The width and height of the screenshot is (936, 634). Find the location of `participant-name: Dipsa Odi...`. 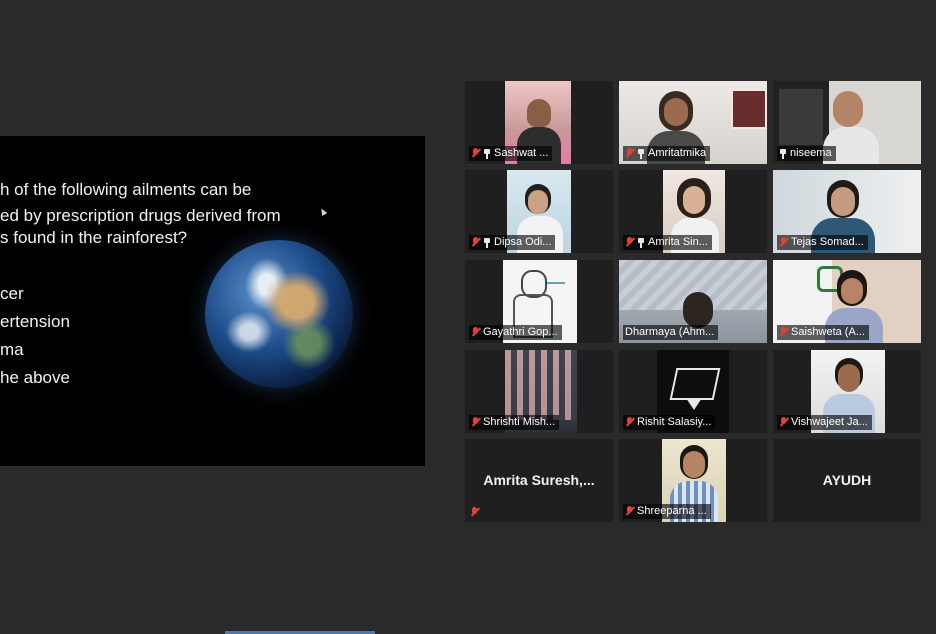

participant-name: Dipsa Odi... is located at coordinates (523, 242).